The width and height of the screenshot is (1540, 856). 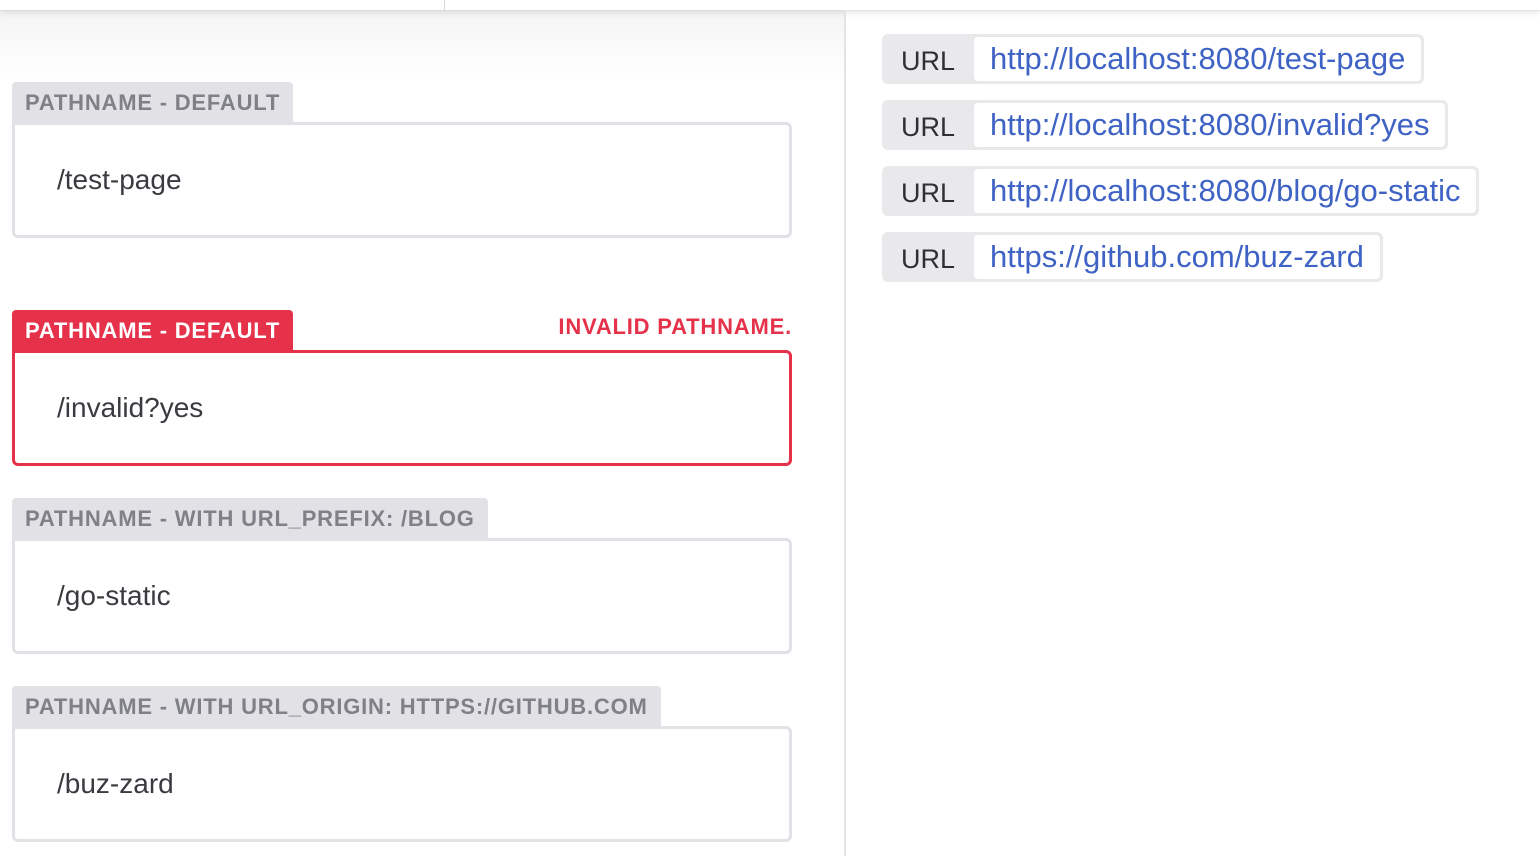 I want to click on url-output: URL https://github.com/buz-zard, so click(x=1132, y=257).